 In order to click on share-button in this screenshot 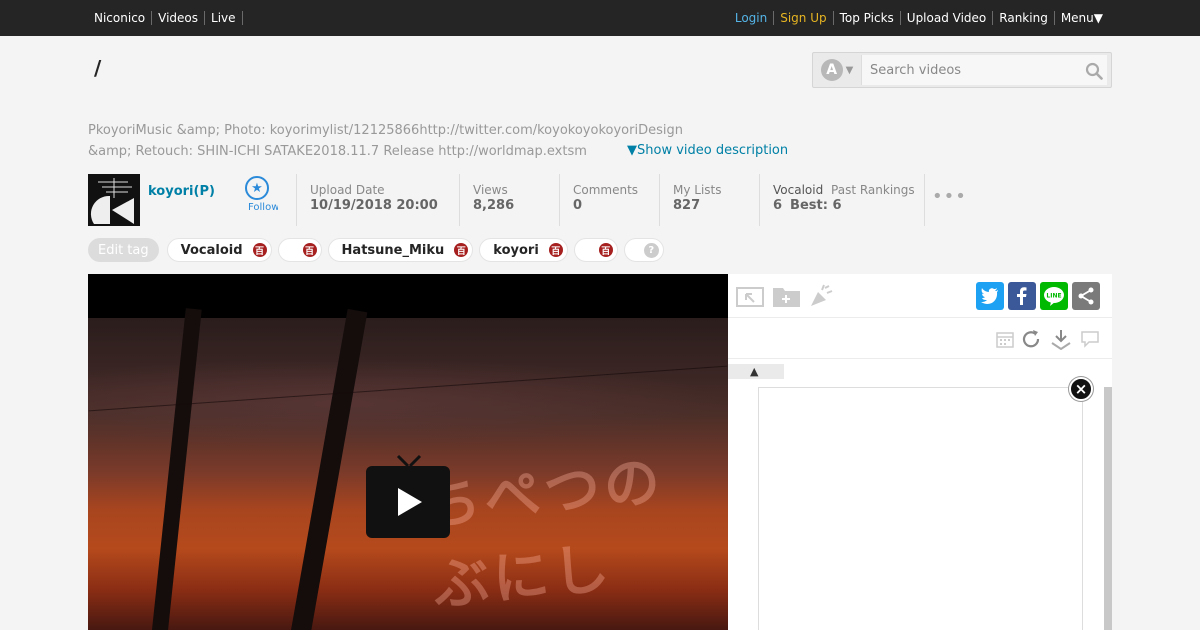, I will do `click(1086, 296)`.